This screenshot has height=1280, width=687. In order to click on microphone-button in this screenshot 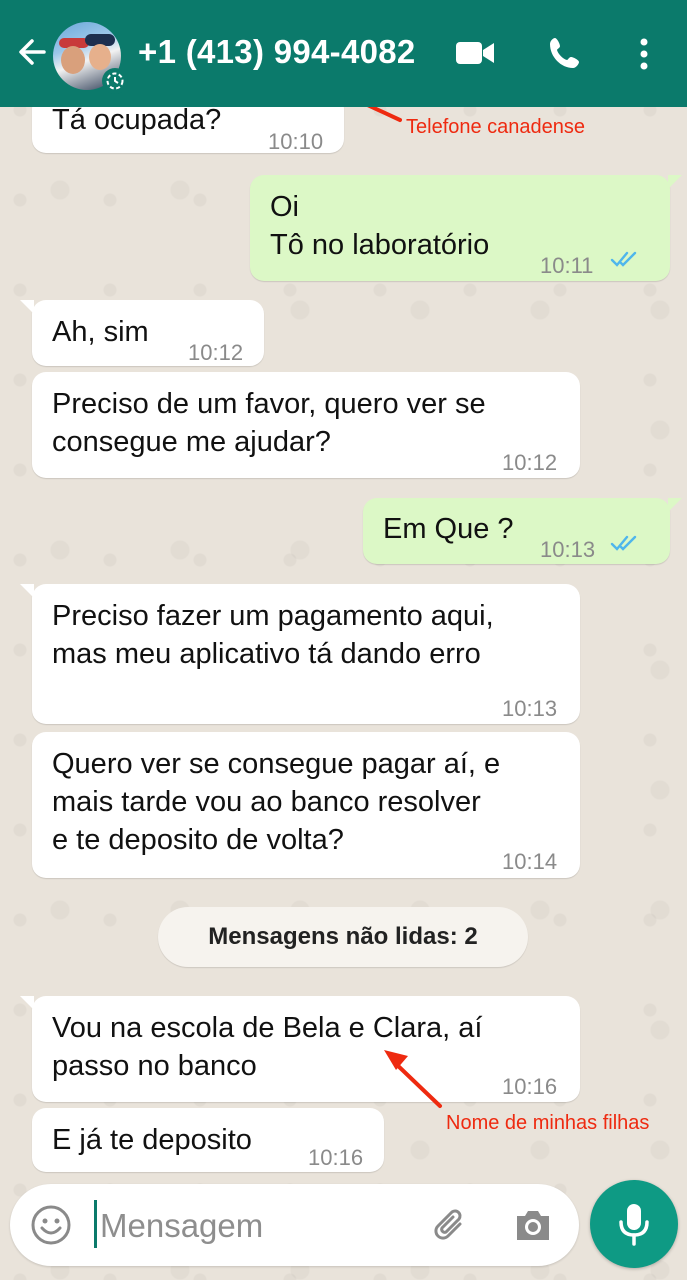, I will do `click(634, 1224)`.